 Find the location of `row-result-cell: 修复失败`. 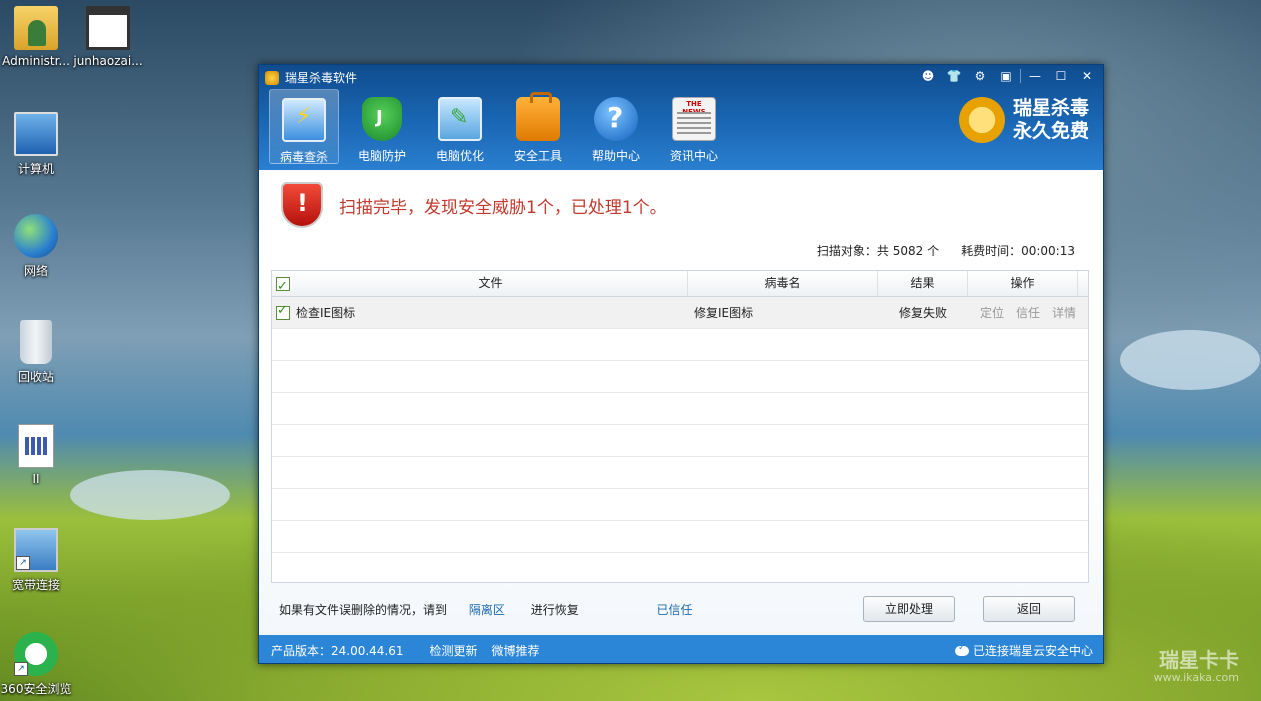

row-result-cell: 修复失败 is located at coordinates (922, 313).